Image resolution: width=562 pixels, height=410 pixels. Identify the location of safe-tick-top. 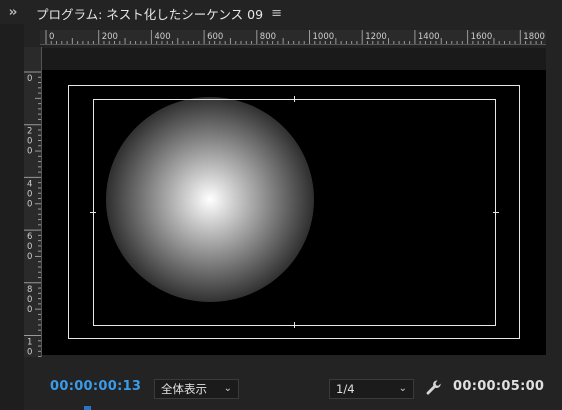
(294, 99).